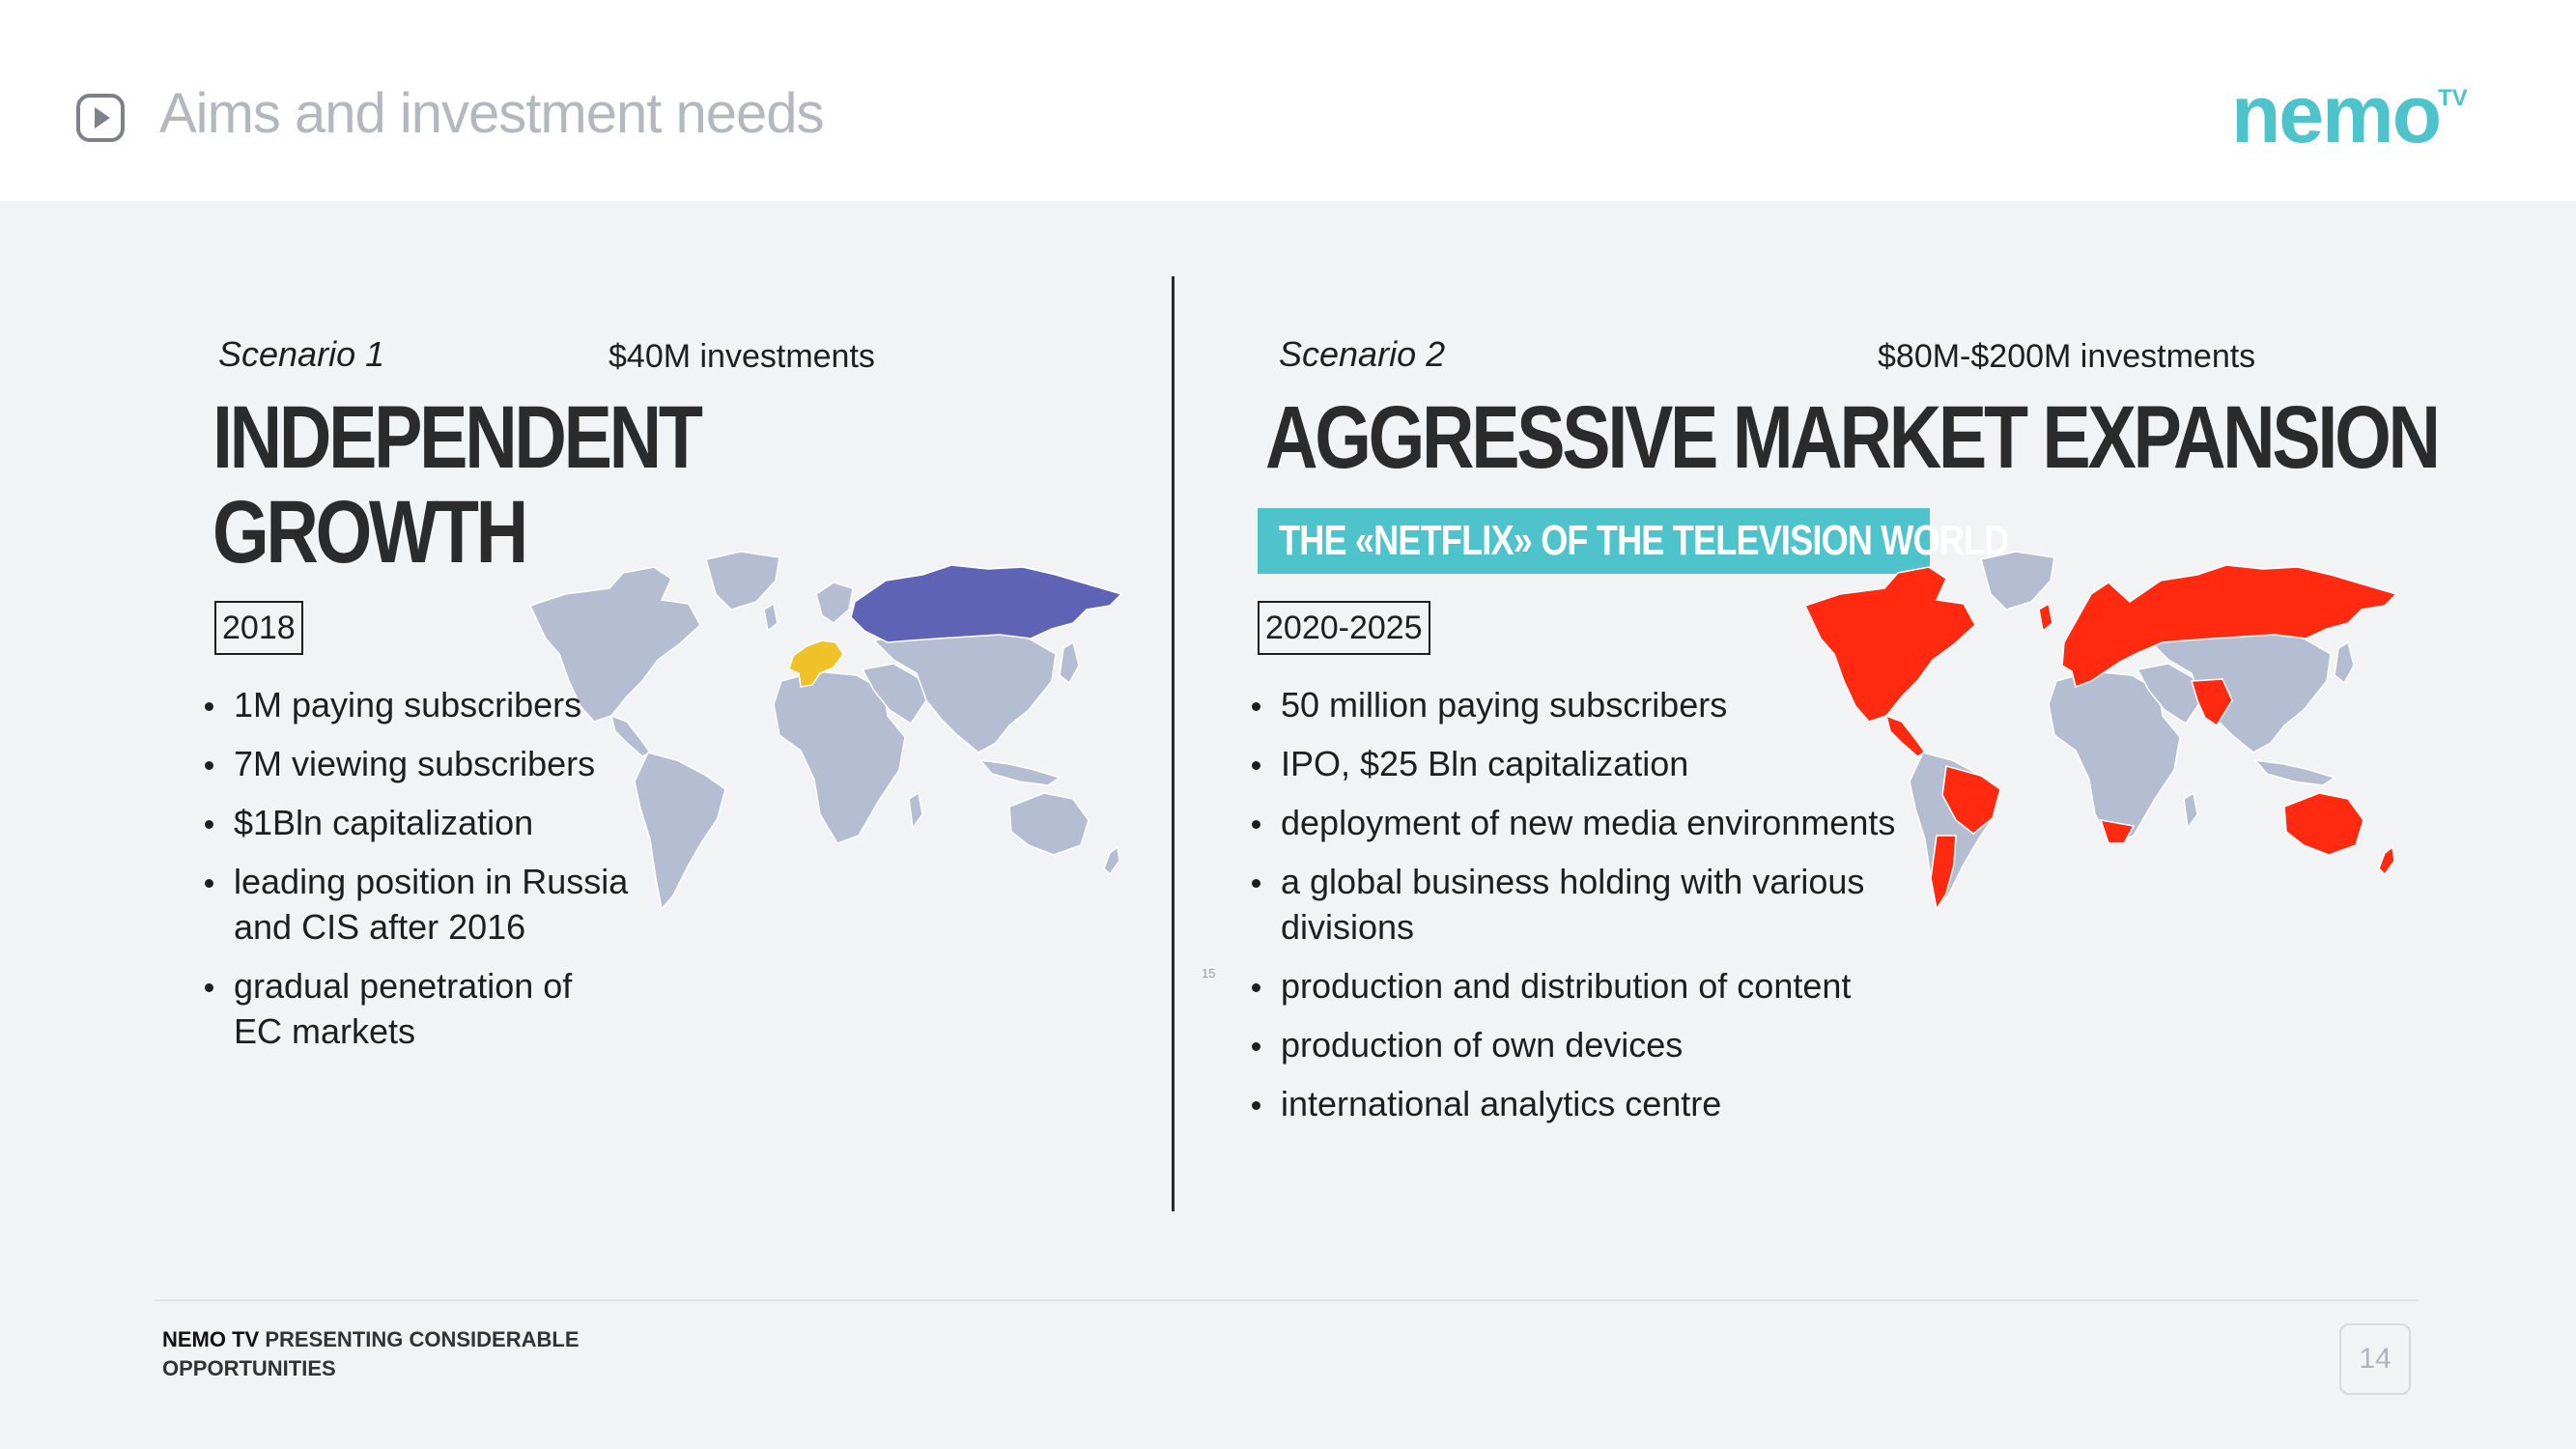  Describe the element at coordinates (2067, 356) in the screenshot. I see `scenario2-investment: $80M-$200M investments` at that location.